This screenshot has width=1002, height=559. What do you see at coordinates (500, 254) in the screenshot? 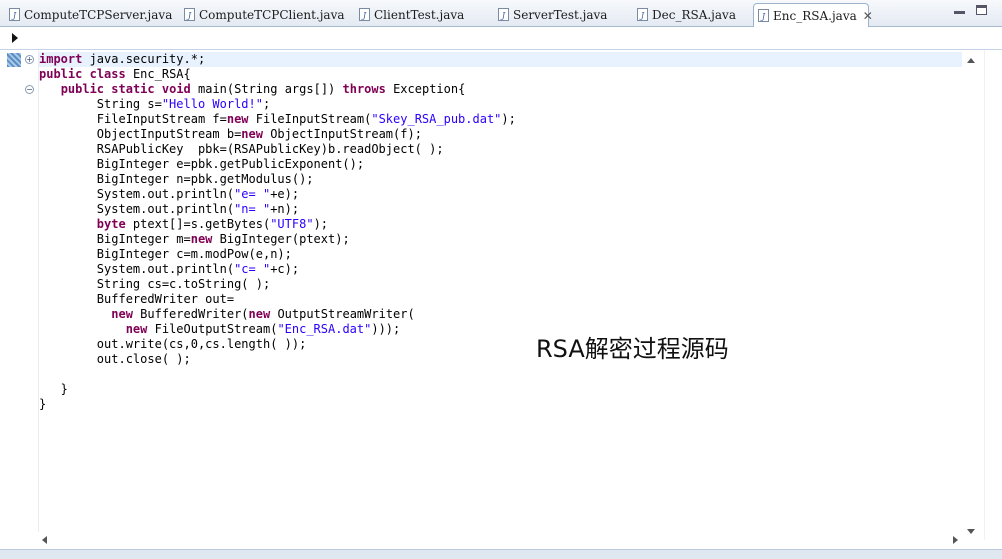
I see `code-line: BigInteger c=m.modPow(e,n);` at bounding box center [500, 254].